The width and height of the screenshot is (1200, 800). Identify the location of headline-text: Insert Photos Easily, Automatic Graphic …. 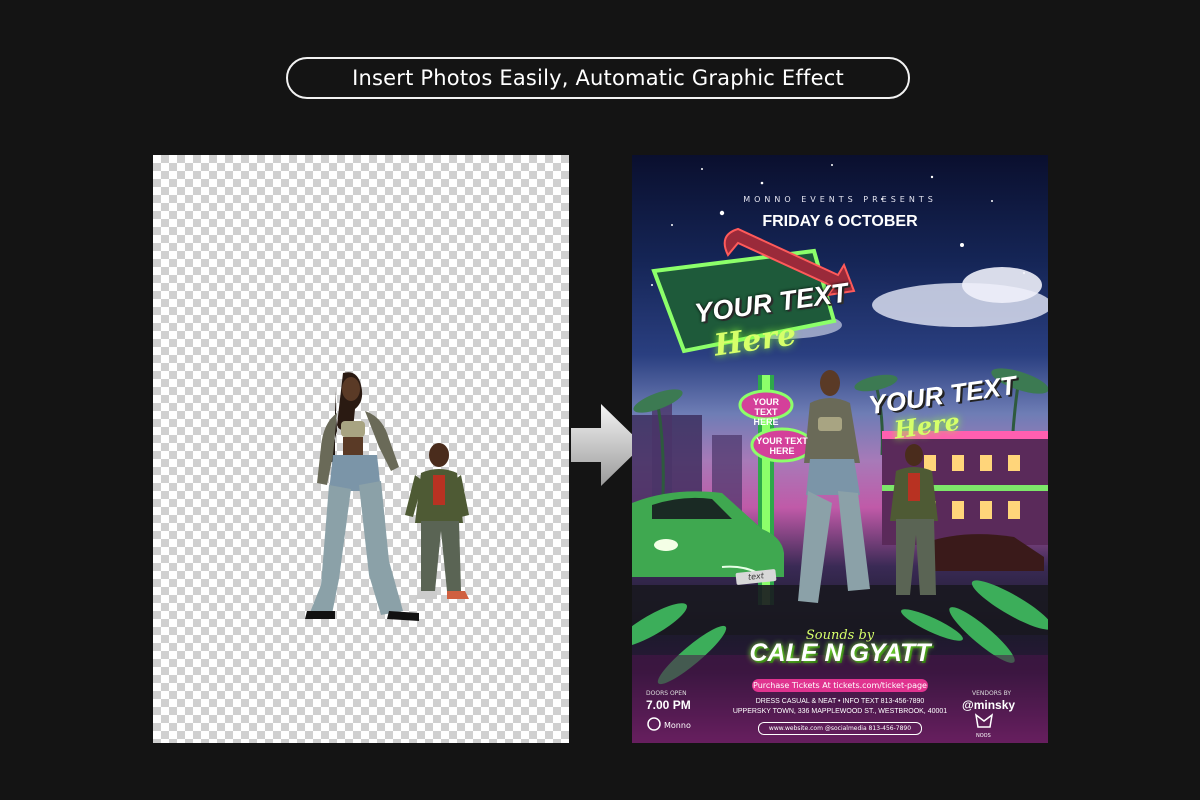
(598, 78).